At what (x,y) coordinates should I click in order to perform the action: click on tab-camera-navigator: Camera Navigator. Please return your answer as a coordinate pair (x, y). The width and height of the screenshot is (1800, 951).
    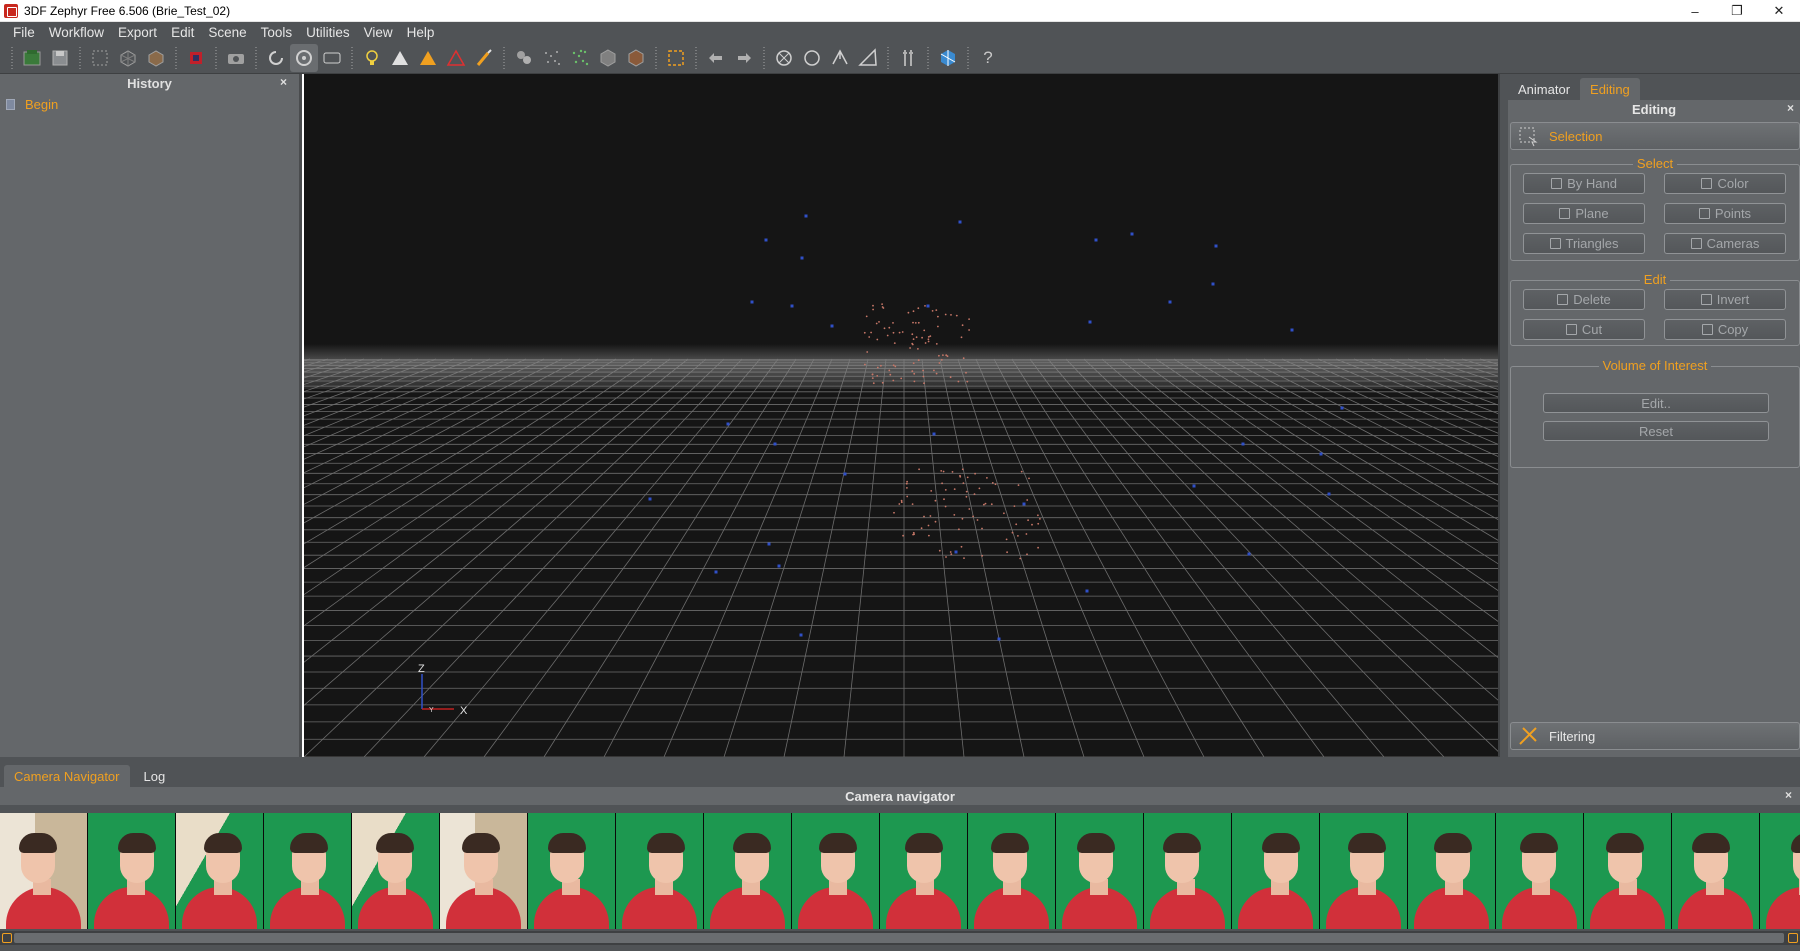
    Looking at the image, I should click on (67, 776).